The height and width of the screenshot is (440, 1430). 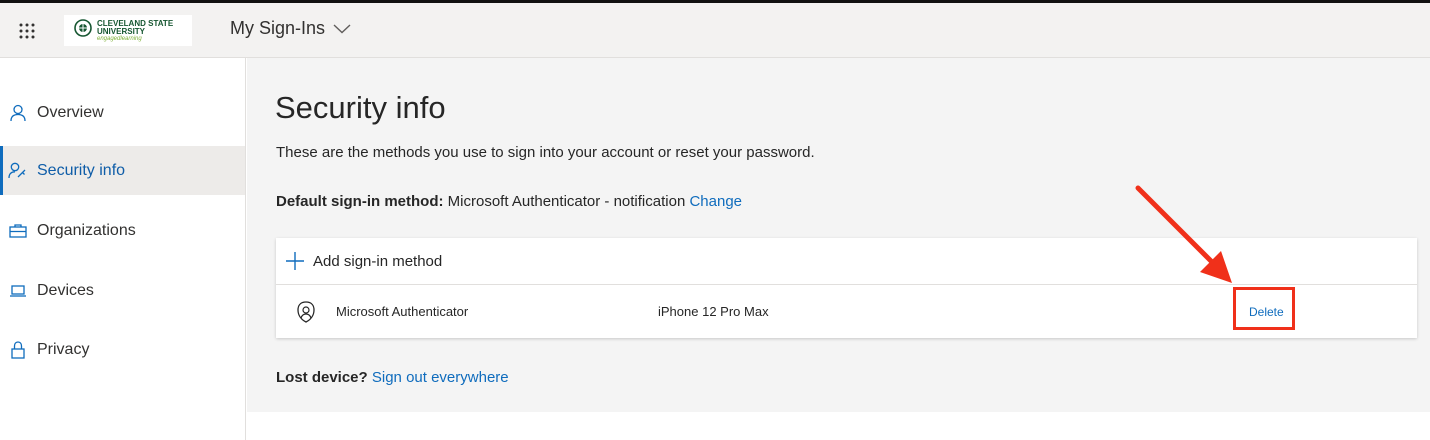 I want to click on authenticator-icon, so click(x=306, y=312).